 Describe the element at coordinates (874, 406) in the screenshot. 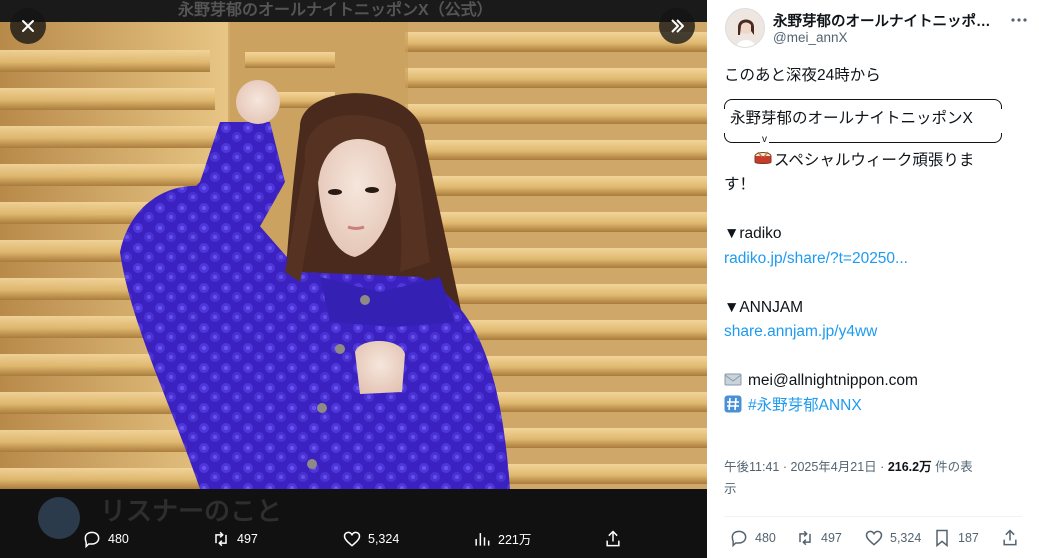

I see `hashtag-line: #永野芽郁ANNX` at that location.